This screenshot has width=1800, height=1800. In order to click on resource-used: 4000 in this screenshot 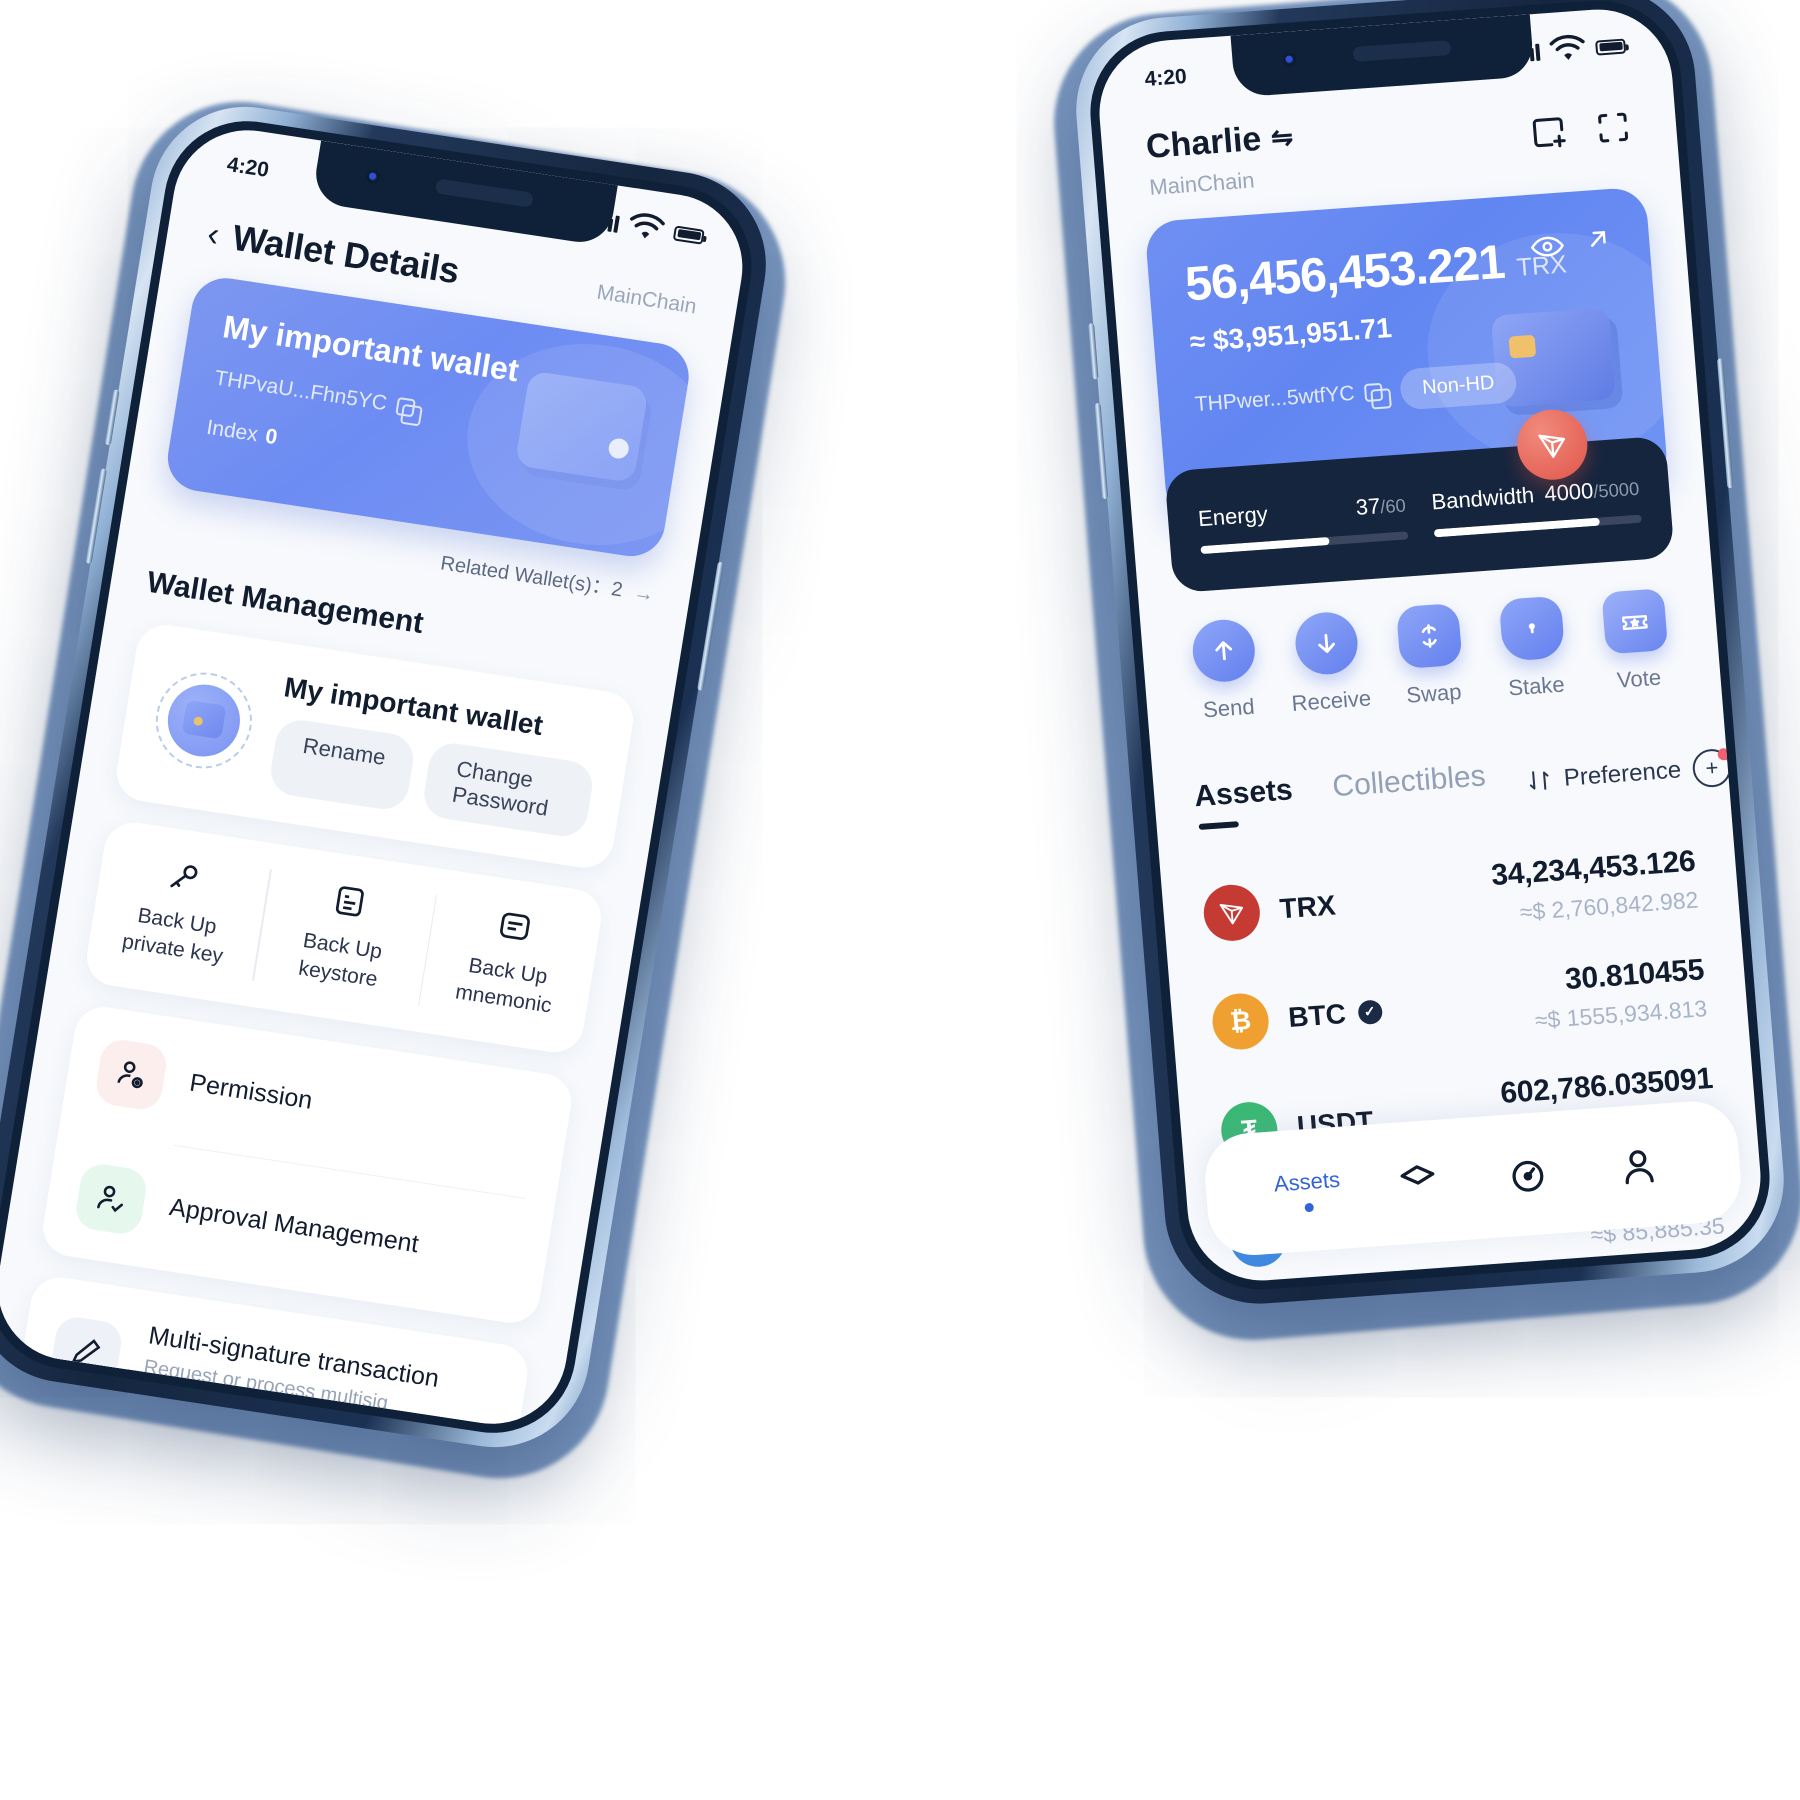, I will do `click(1569, 492)`.